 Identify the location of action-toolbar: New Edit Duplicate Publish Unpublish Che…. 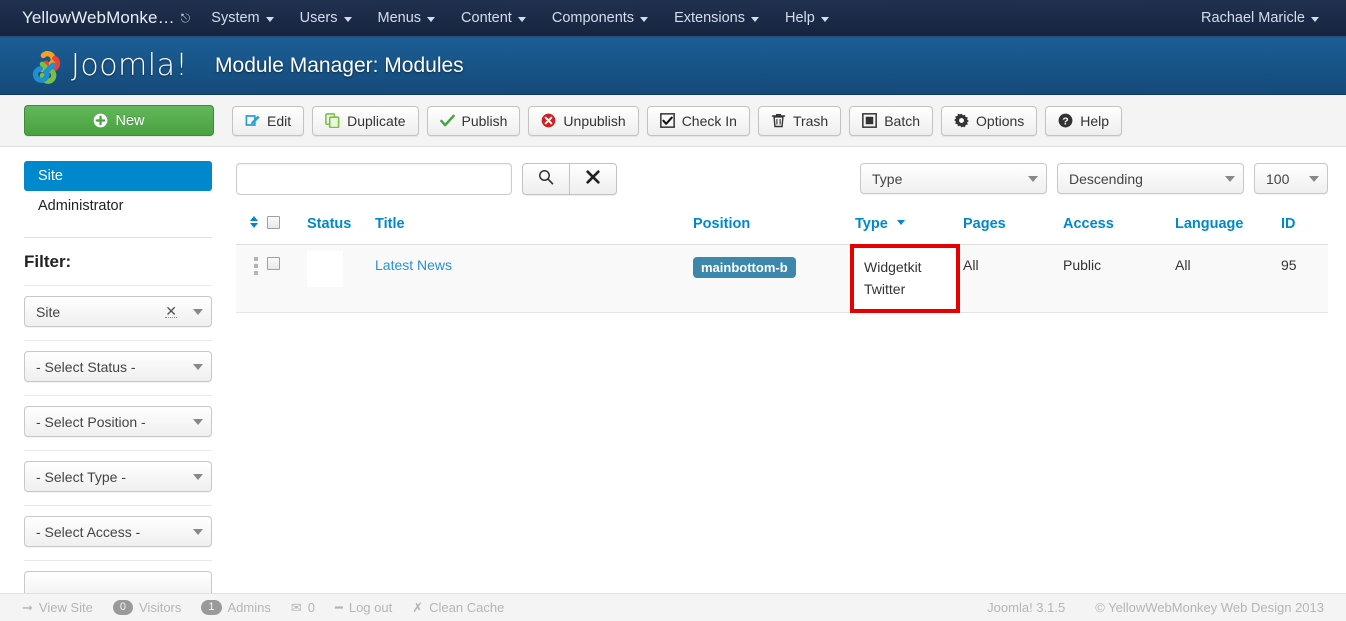
(673, 121).